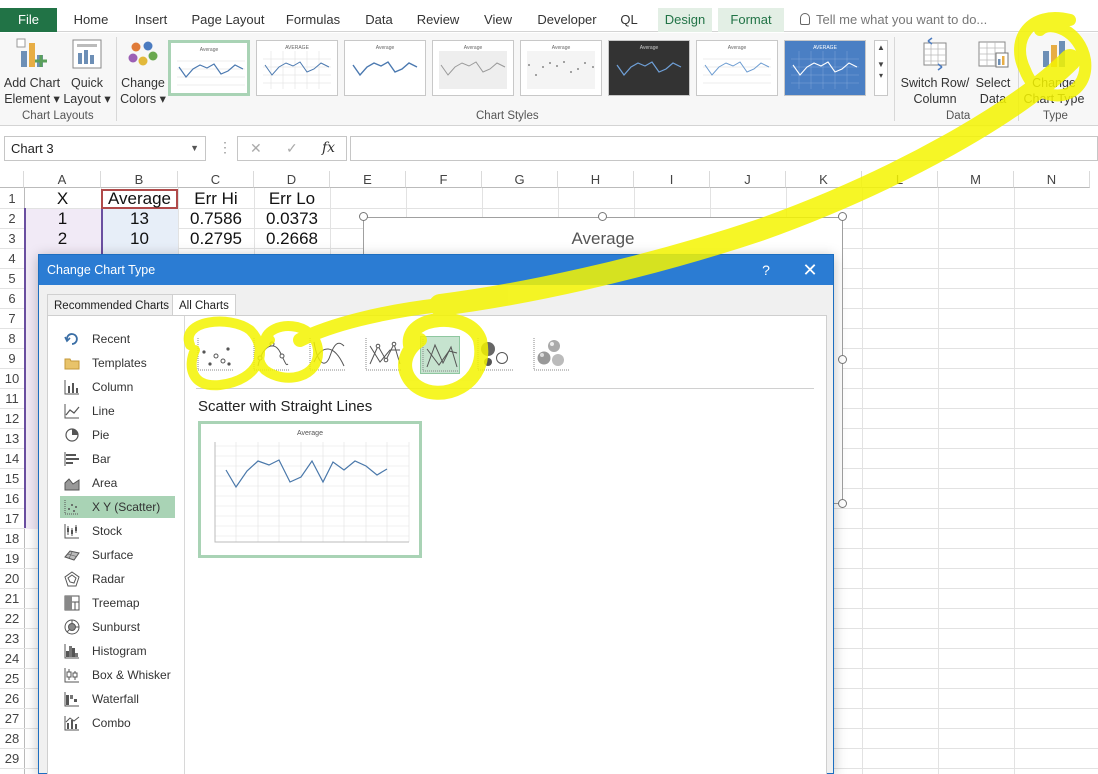  Describe the element at coordinates (297, 68) in the screenshot. I see `chart-style-2: AVERAGE` at that location.